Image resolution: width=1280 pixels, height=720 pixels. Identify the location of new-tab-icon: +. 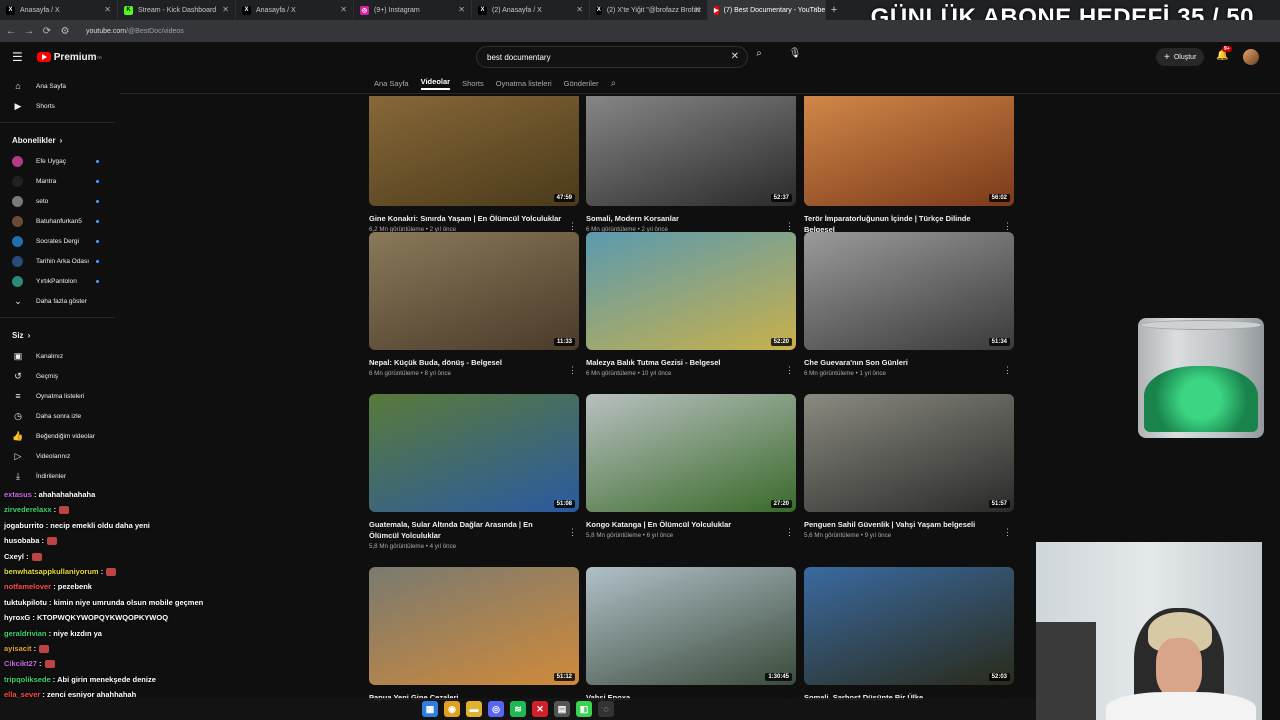
(834, 10).